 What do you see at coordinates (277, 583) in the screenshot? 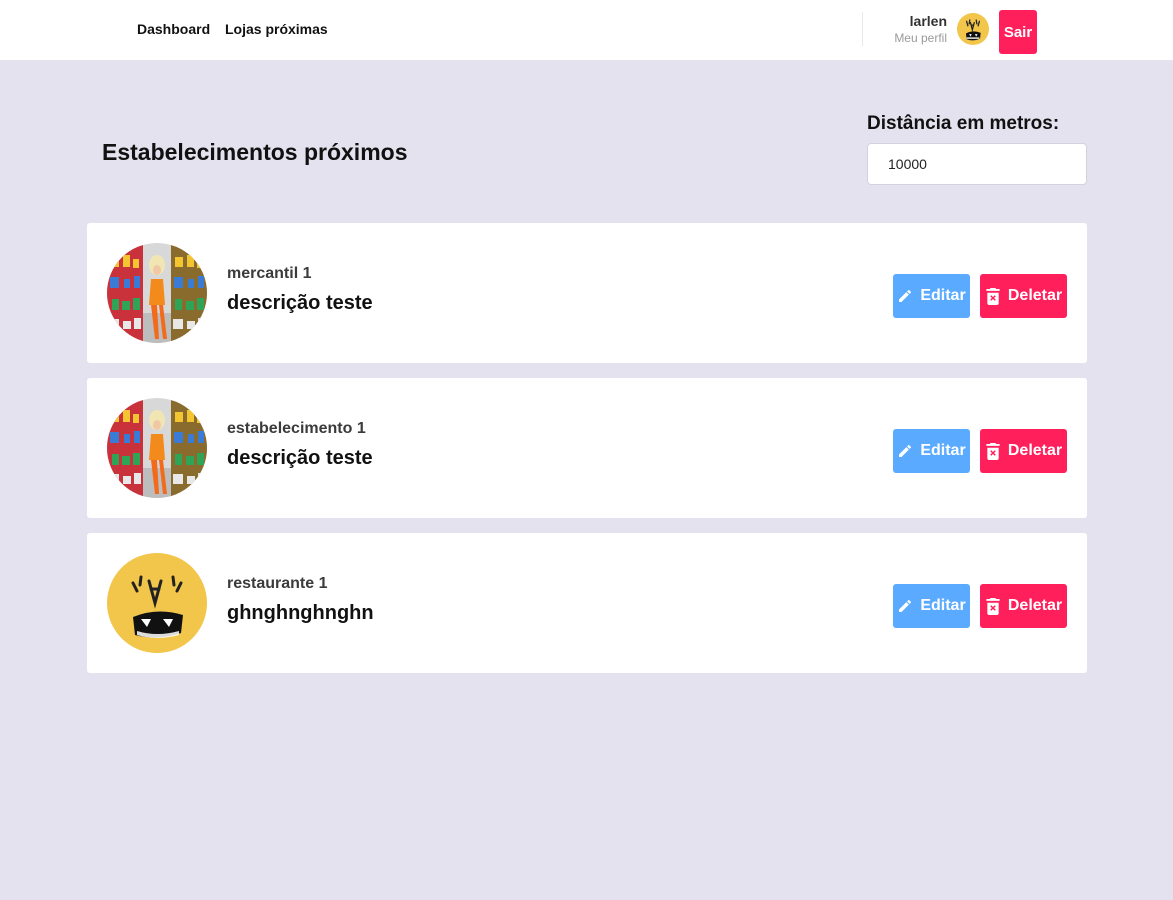
I see `store-name: restaurante 1` at bounding box center [277, 583].